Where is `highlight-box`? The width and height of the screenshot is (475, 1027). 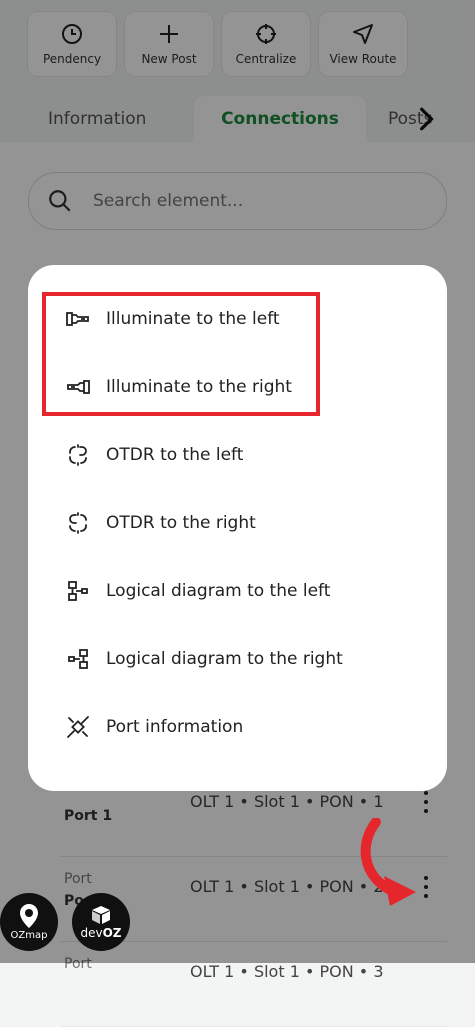 highlight-box is located at coordinates (181, 354).